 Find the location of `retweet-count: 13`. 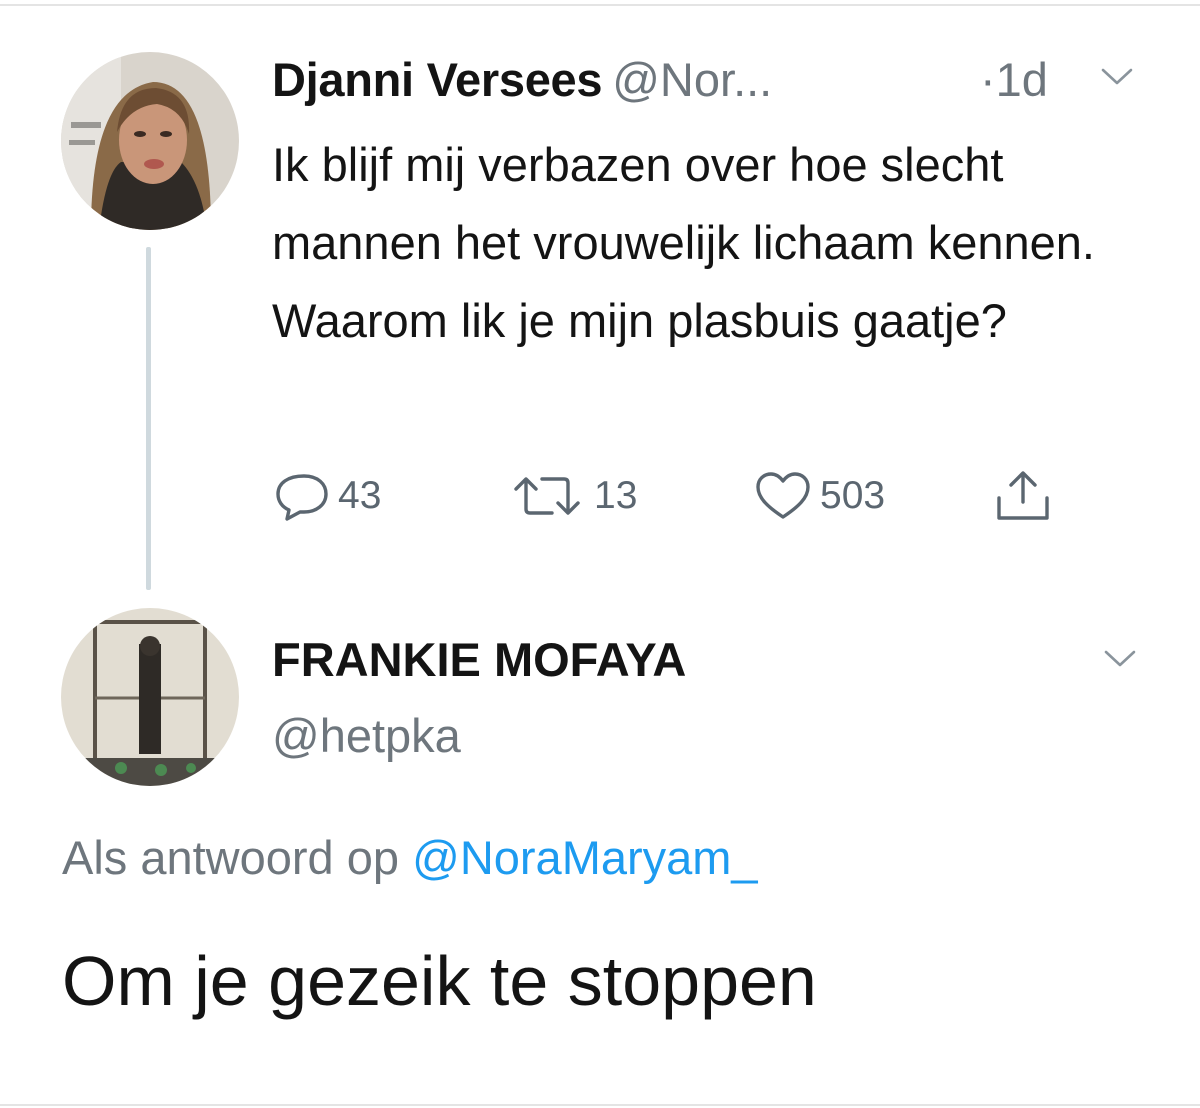

retweet-count: 13 is located at coordinates (616, 495).